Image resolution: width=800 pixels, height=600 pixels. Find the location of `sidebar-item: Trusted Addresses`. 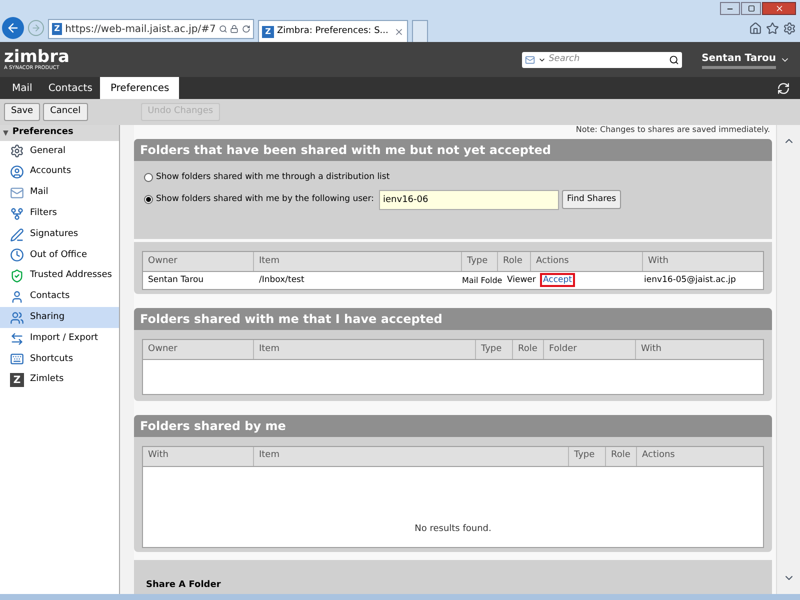

sidebar-item: Trusted Addresses is located at coordinates (59, 276).